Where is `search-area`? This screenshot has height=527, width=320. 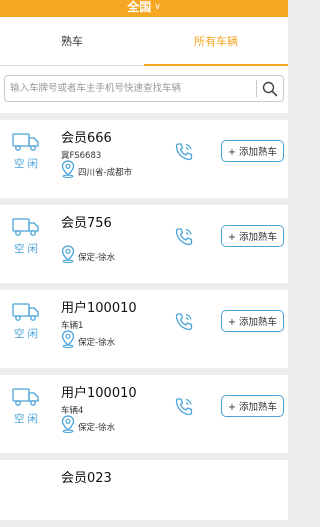 search-area is located at coordinates (144, 89).